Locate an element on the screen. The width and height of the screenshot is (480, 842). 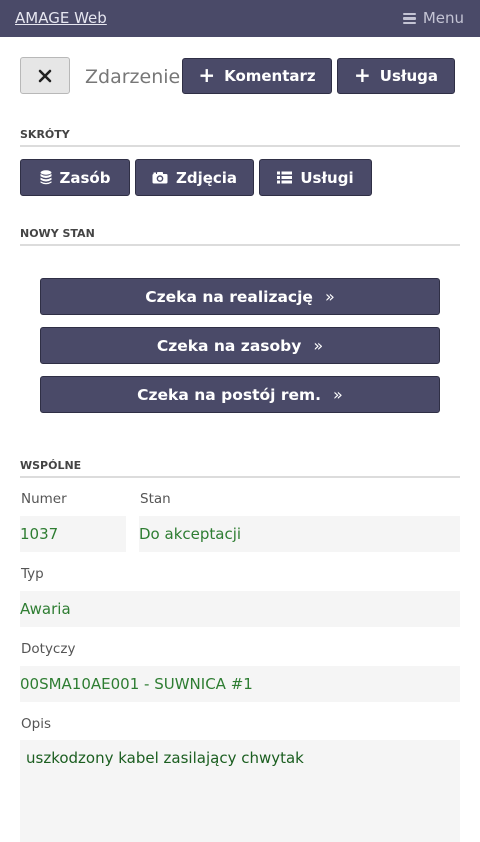
page-title: Zdarzenie is located at coordinates (133, 77).